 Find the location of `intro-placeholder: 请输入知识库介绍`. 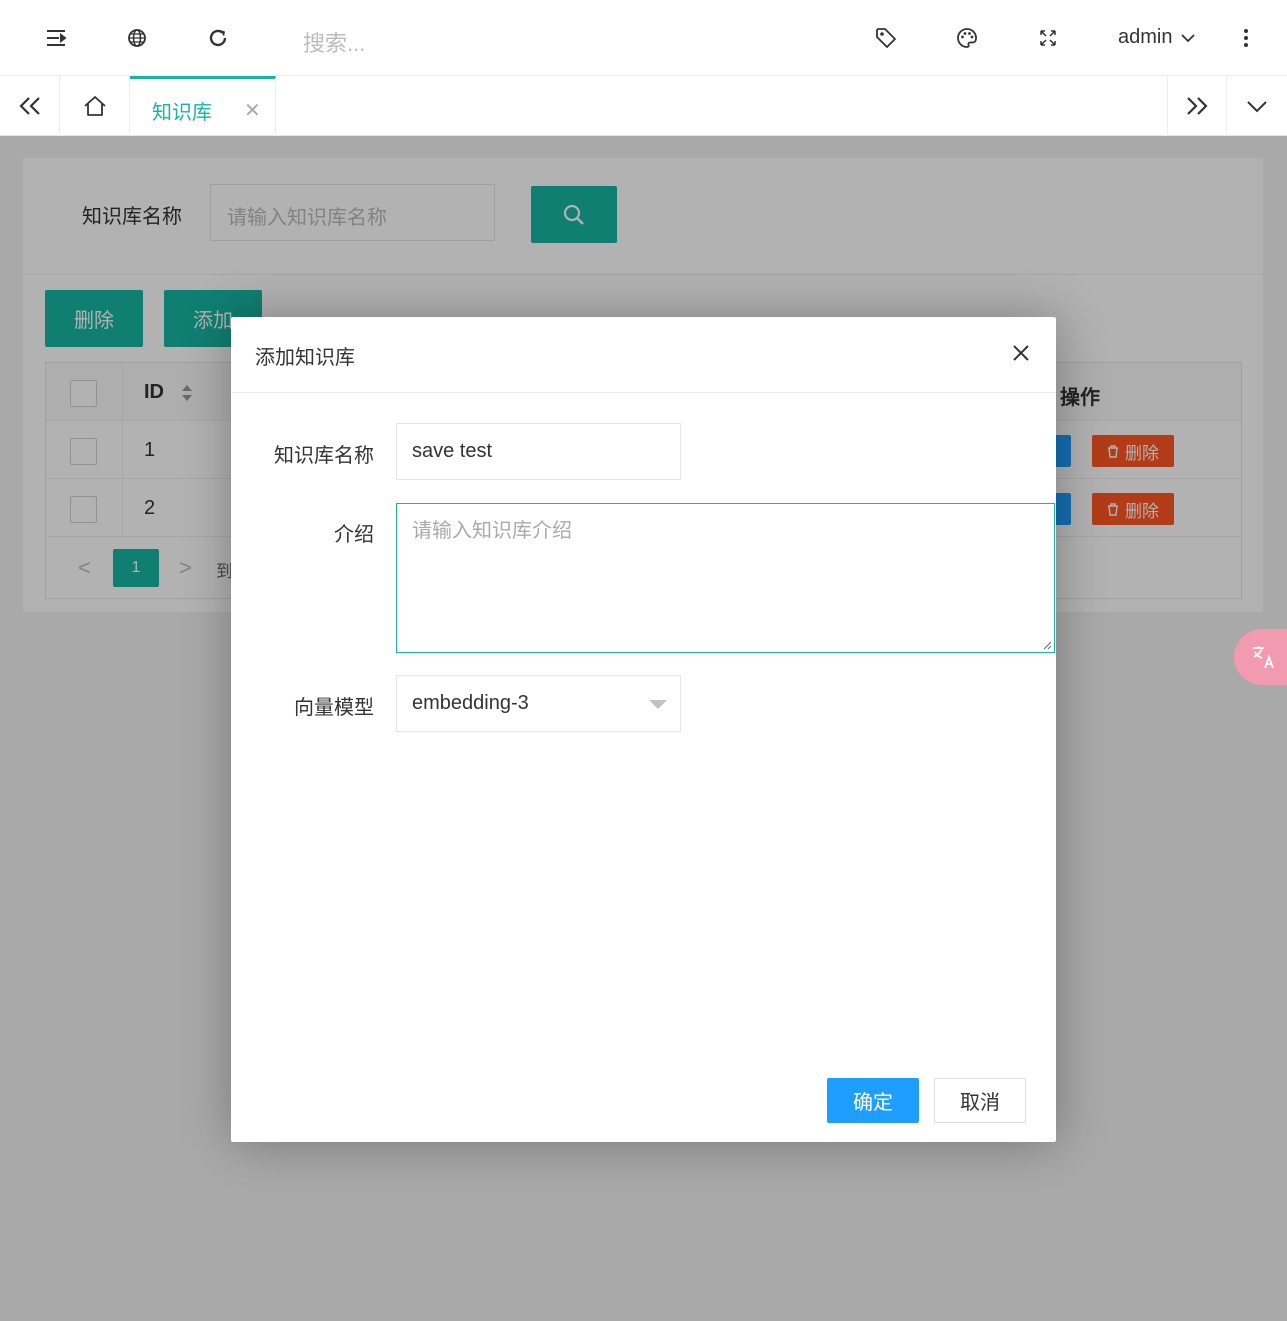

intro-placeholder: 请输入知识库介绍 is located at coordinates (492, 531).